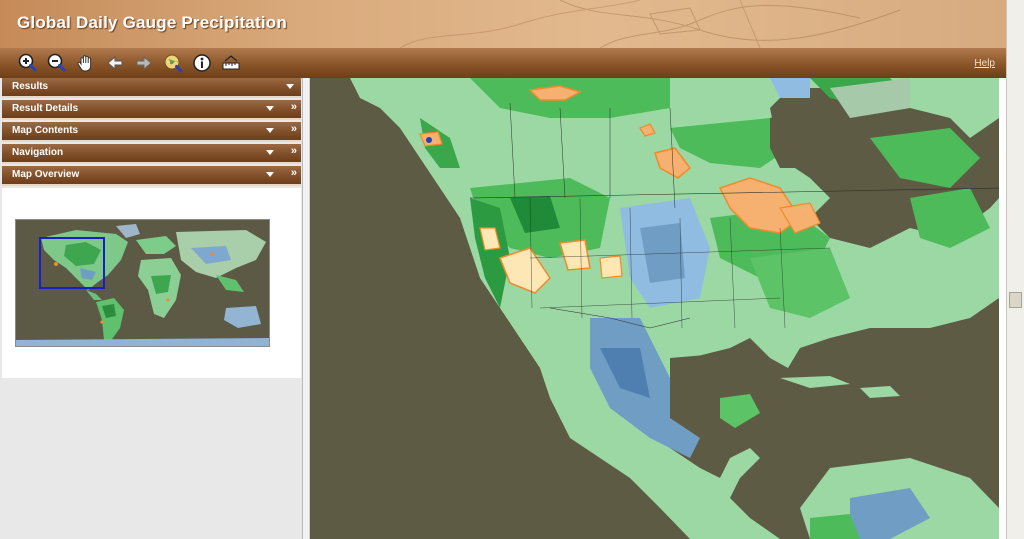  Describe the element at coordinates (86, 63) in the screenshot. I see `pan-hand-icon` at that location.